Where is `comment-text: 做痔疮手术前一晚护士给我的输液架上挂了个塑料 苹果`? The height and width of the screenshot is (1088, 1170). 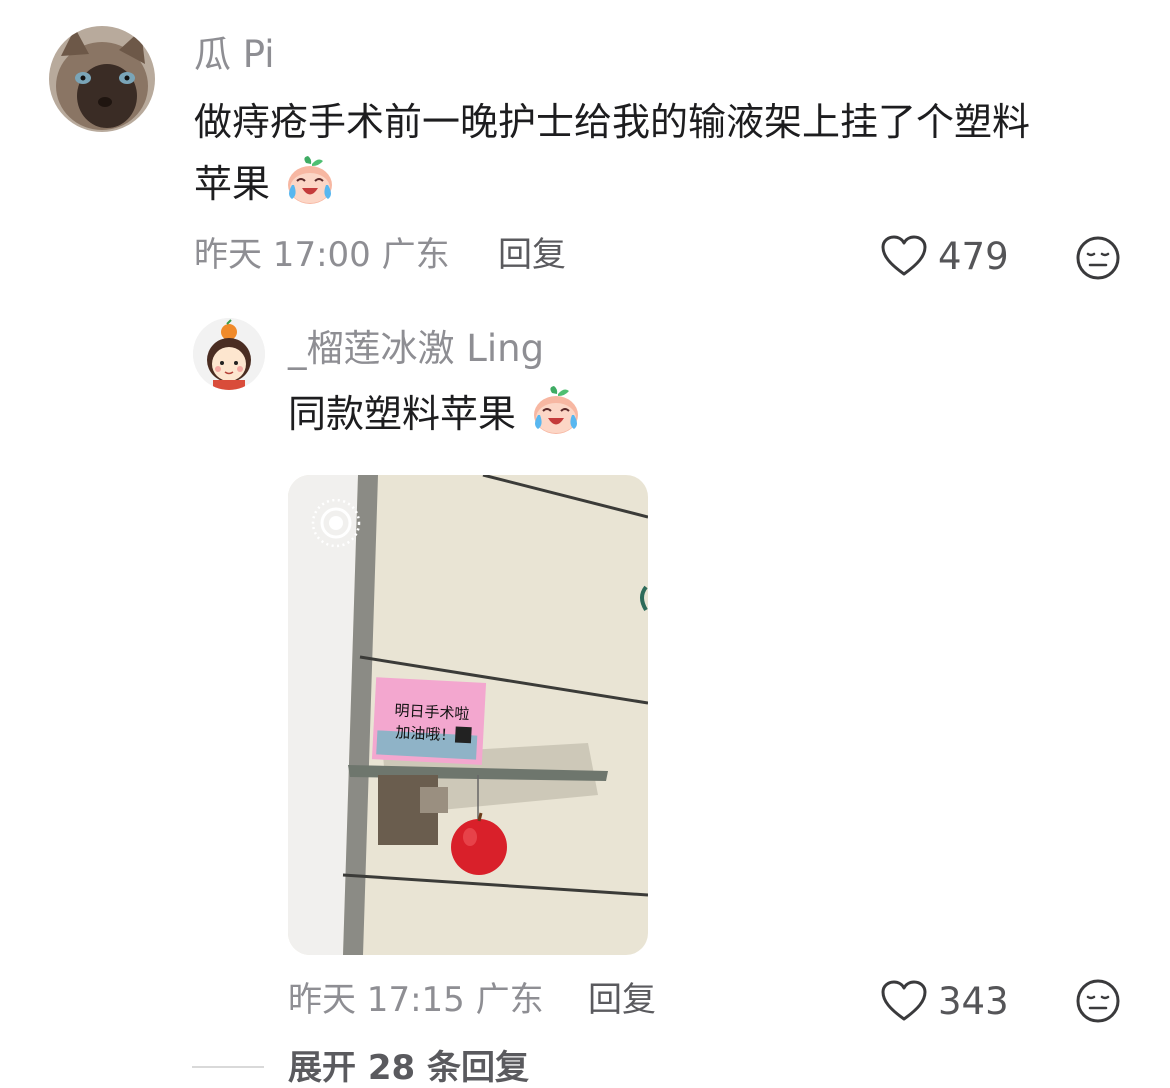
comment-text: 做痔疮手术前一晚护士给我的输液架上挂了个塑料 苹果 is located at coordinates (664, 158).